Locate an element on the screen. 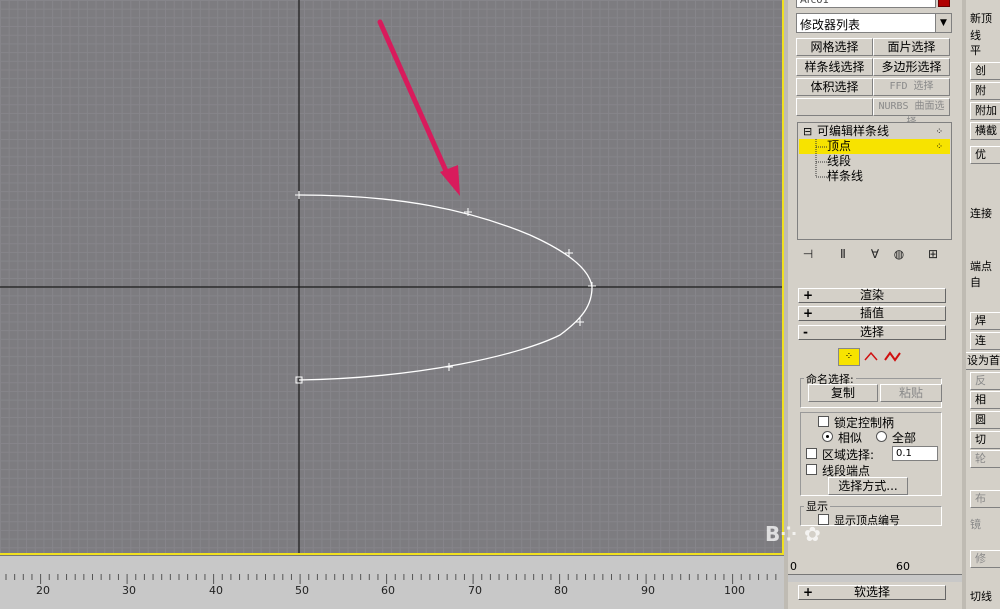  tree-lines is located at coordinates (821, 158).